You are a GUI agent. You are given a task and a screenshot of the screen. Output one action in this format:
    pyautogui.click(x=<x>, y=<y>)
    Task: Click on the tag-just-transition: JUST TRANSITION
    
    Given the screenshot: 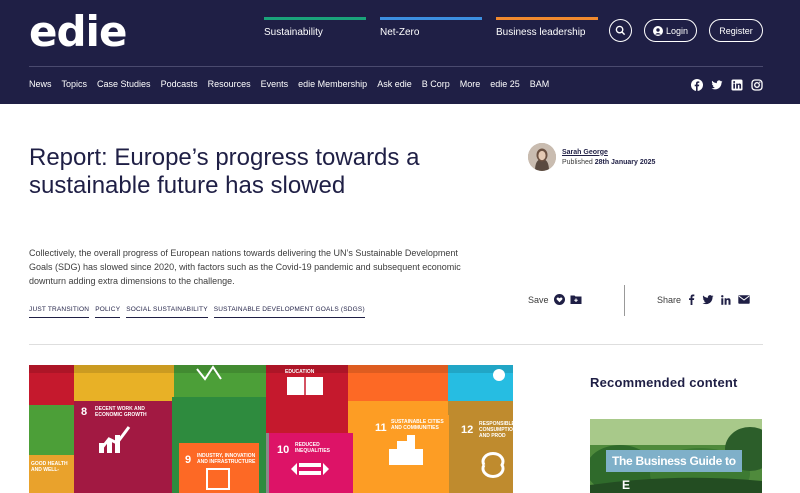 What is the action you would take?
    pyautogui.click(x=59, y=312)
    